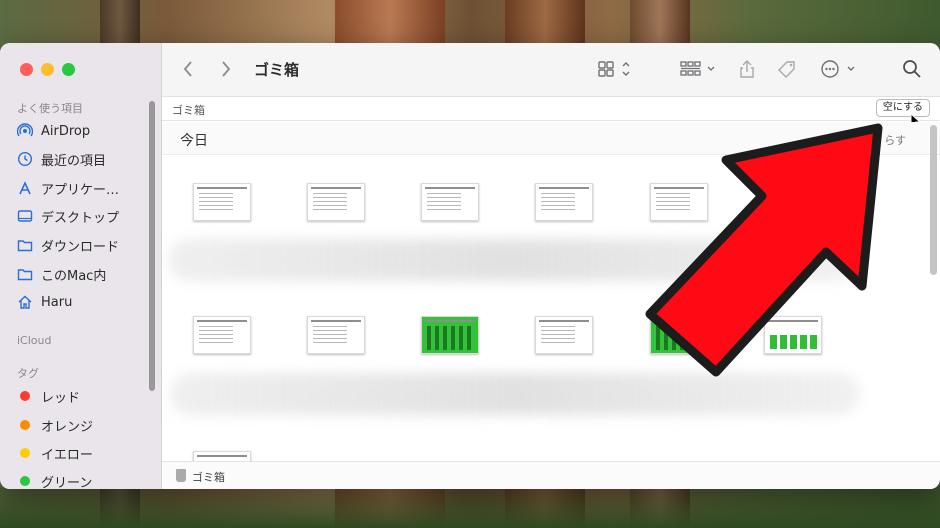 The height and width of the screenshot is (528, 940). I want to click on trash-icon, so click(181, 475).